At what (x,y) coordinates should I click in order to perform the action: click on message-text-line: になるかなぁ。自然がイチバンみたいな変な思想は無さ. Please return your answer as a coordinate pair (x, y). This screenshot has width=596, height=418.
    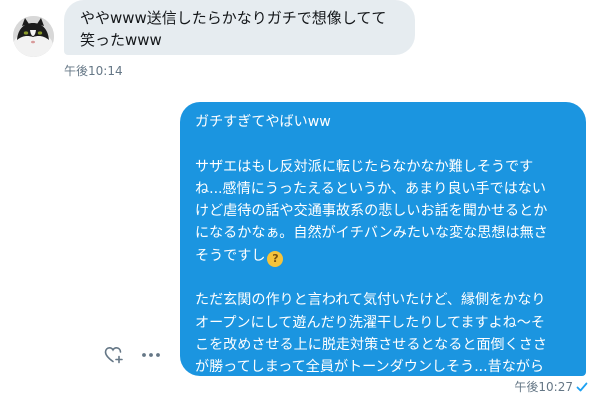
    Looking at the image, I should click on (371, 233).